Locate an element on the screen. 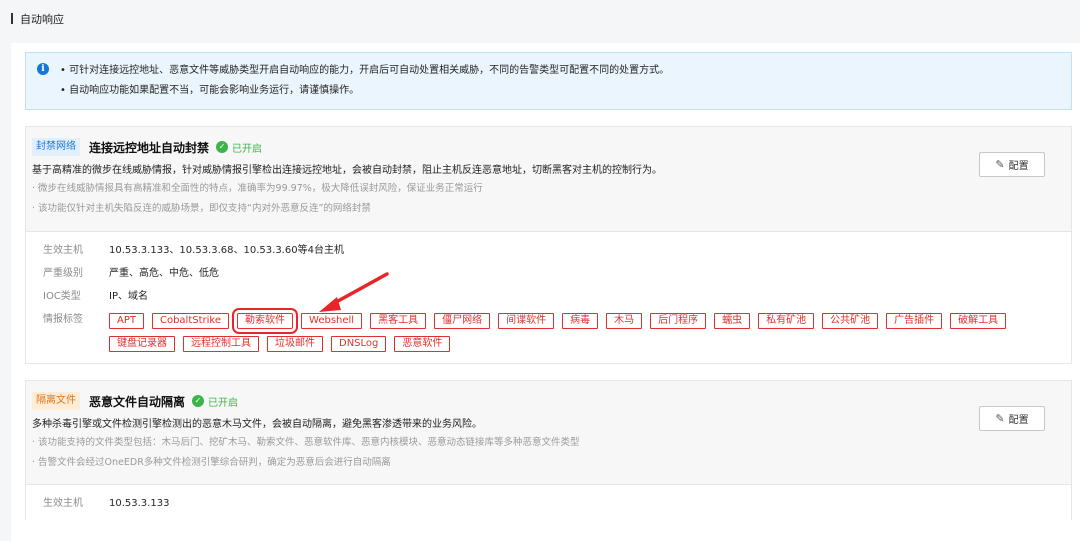  intel-tag: 蠕虫 is located at coordinates (732, 321).